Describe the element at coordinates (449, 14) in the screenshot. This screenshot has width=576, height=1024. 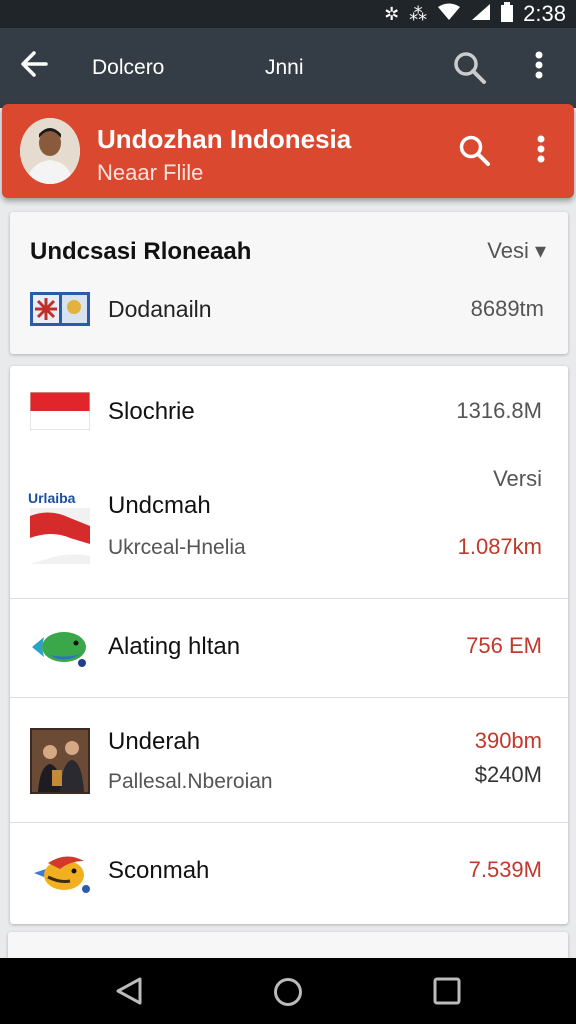
I see `wifi-icon` at that location.